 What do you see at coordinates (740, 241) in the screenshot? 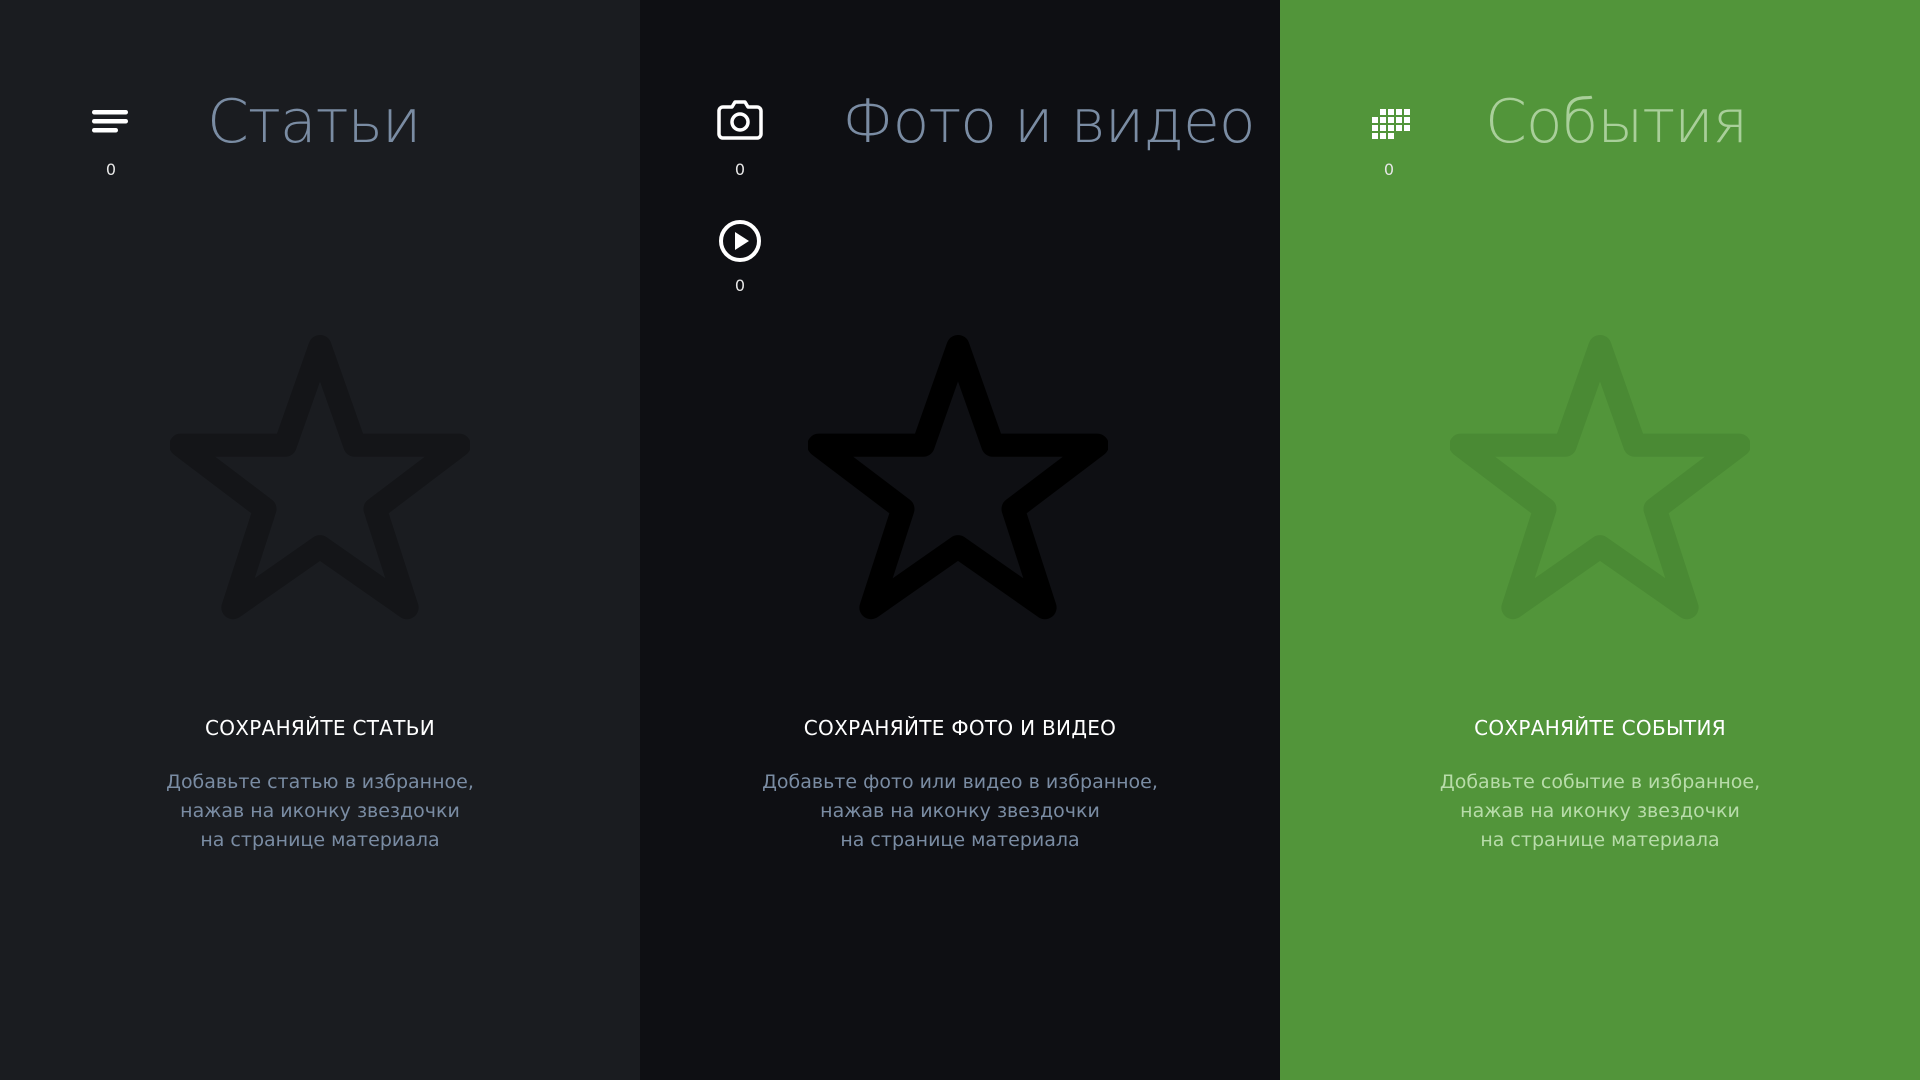
I see `play-icon` at bounding box center [740, 241].